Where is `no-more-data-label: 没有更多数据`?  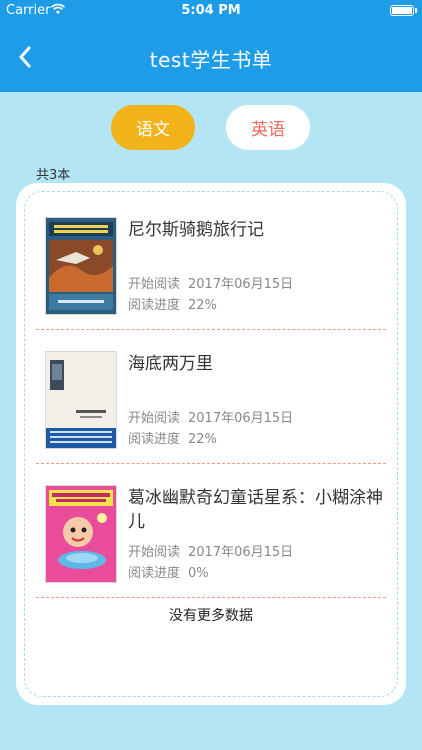
no-more-data-label: 没有更多数据 is located at coordinates (211, 616).